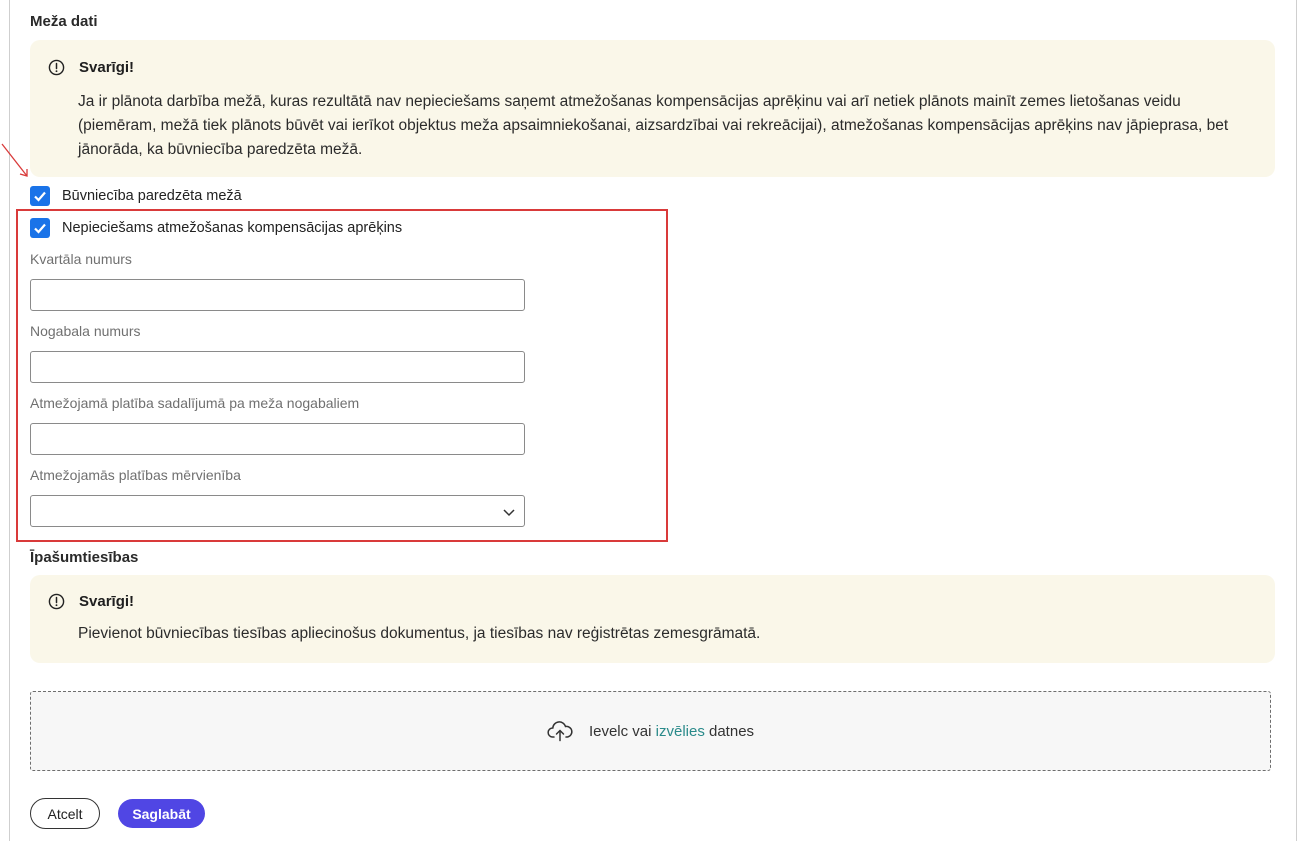 The image size is (1299, 841). What do you see at coordinates (729, 731) in the screenshot?
I see `upload-text-after: datnes` at bounding box center [729, 731].